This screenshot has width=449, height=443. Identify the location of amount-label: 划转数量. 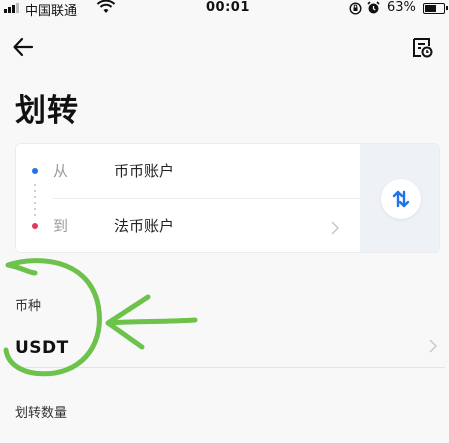
(41, 413).